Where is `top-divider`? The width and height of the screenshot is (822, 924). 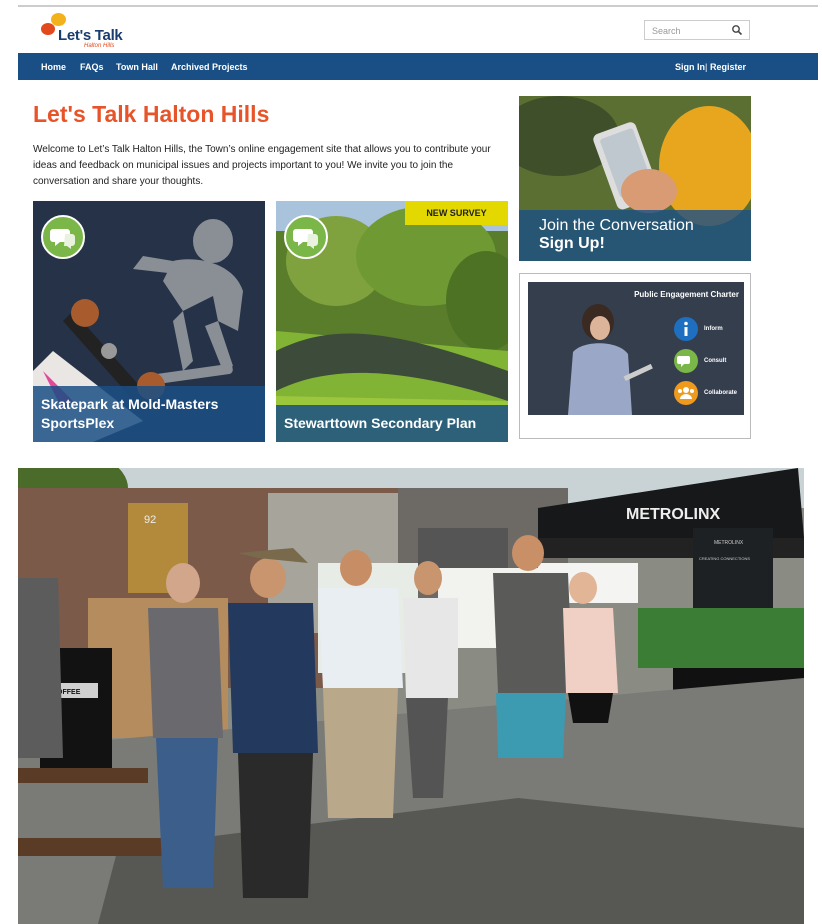
top-divider is located at coordinates (418, 6).